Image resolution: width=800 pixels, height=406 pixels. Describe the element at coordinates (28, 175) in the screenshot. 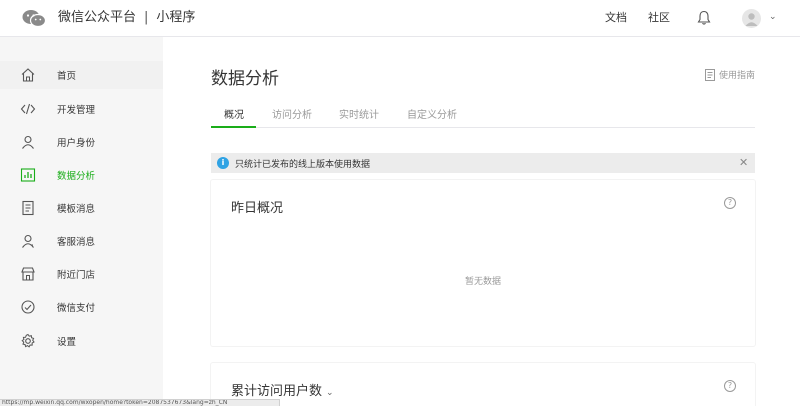

I see `chart-icon` at that location.